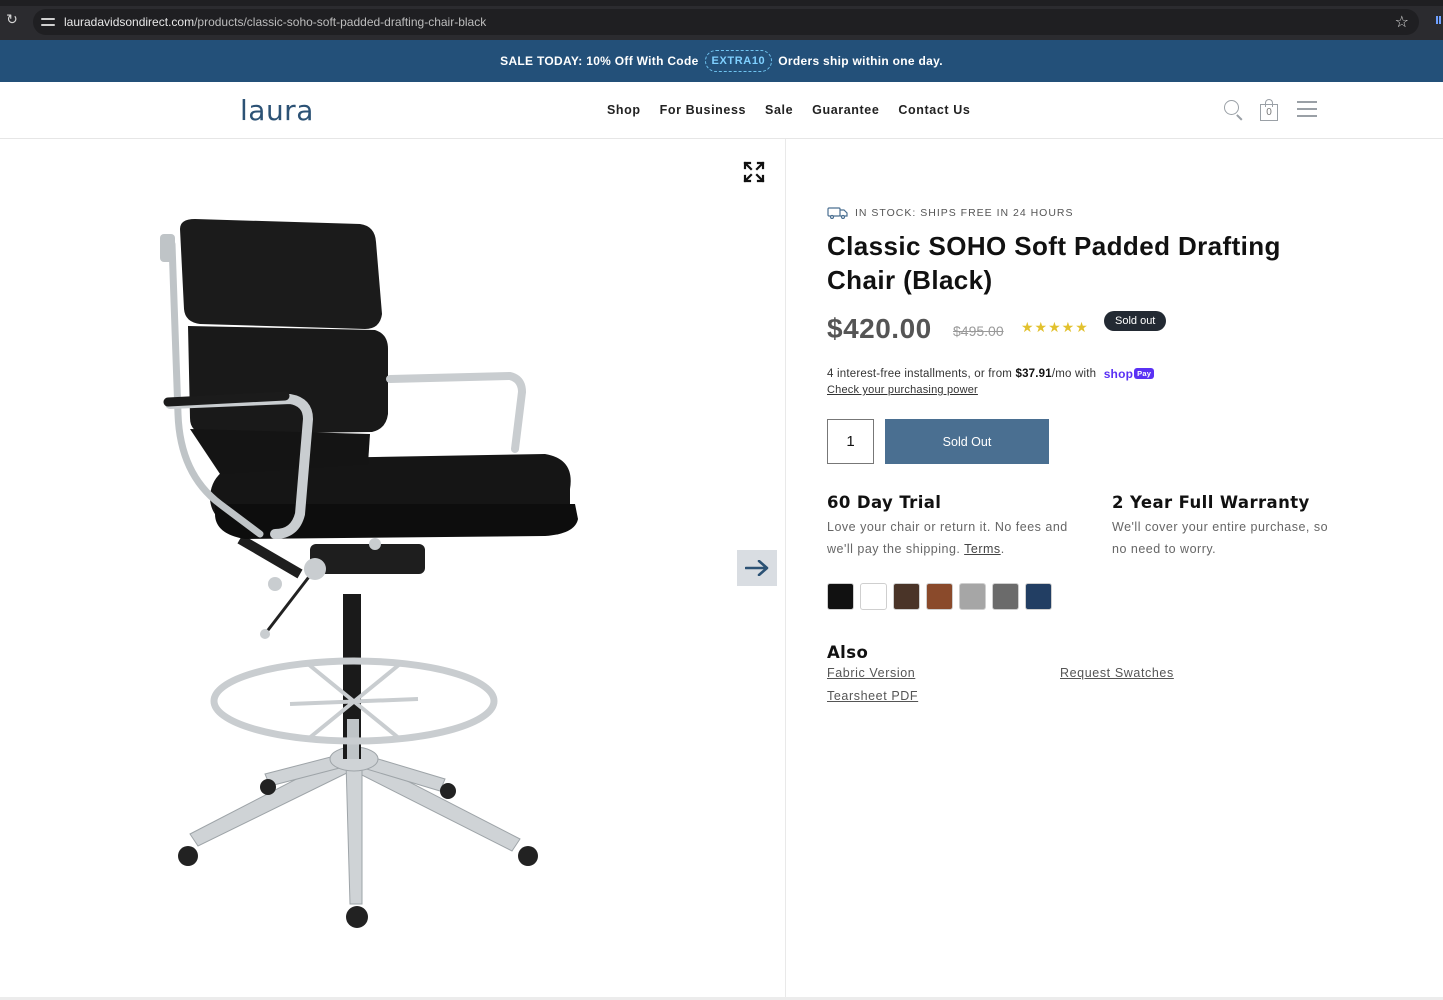 This screenshot has width=1443, height=1000. I want to click on product-price: $420.00, so click(879, 328).